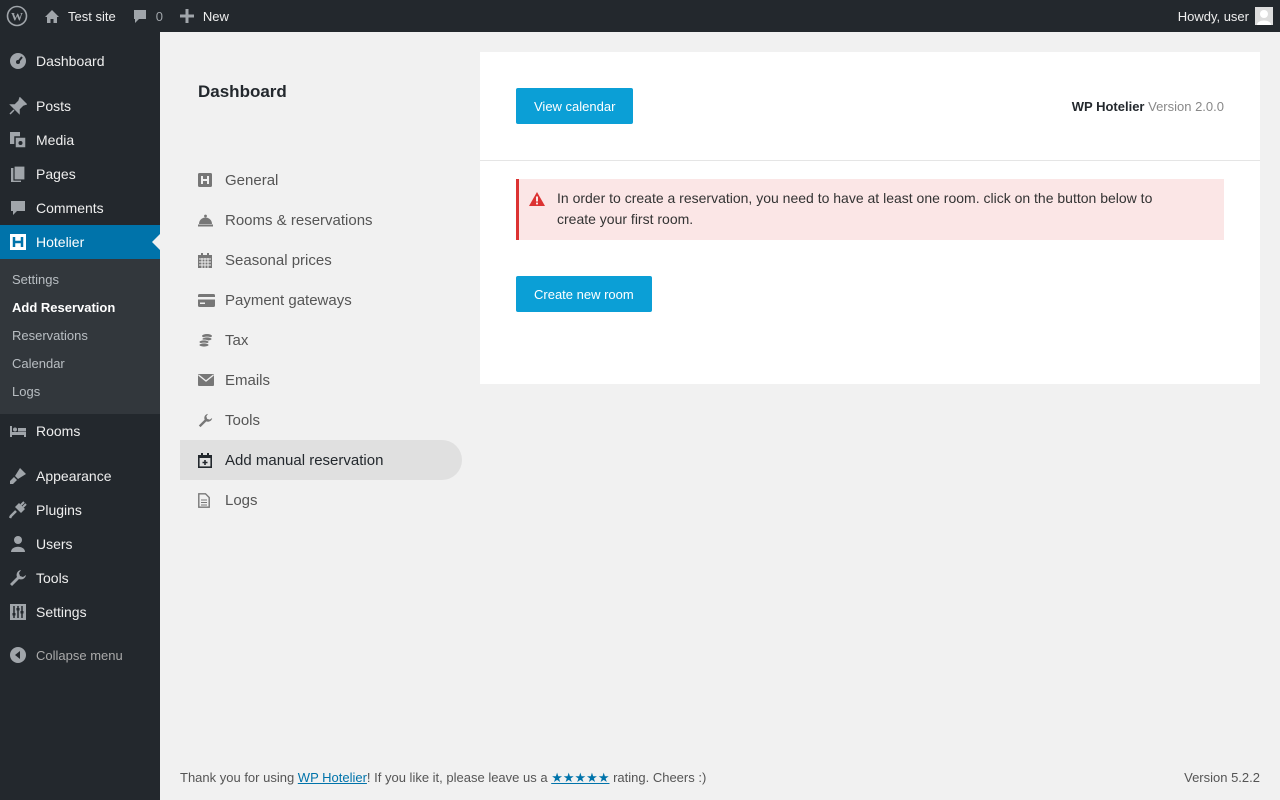  What do you see at coordinates (80, 106) in the screenshot?
I see `sidebar-item-posts: Posts` at bounding box center [80, 106].